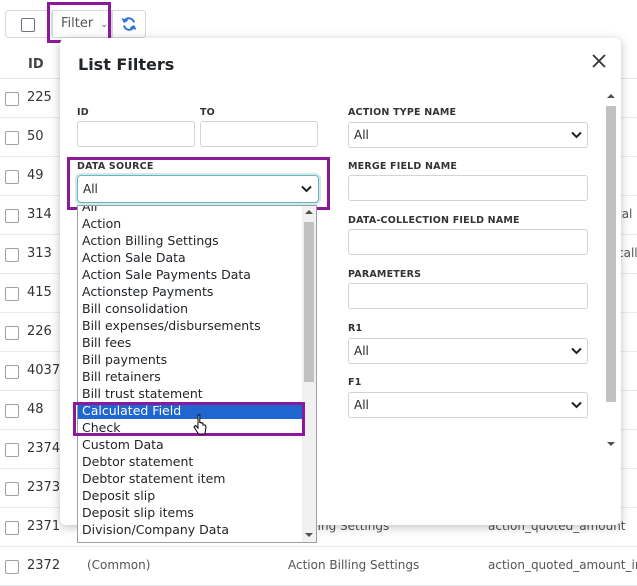  I want to click on modal-scrollbar-thumb, so click(611, 254).